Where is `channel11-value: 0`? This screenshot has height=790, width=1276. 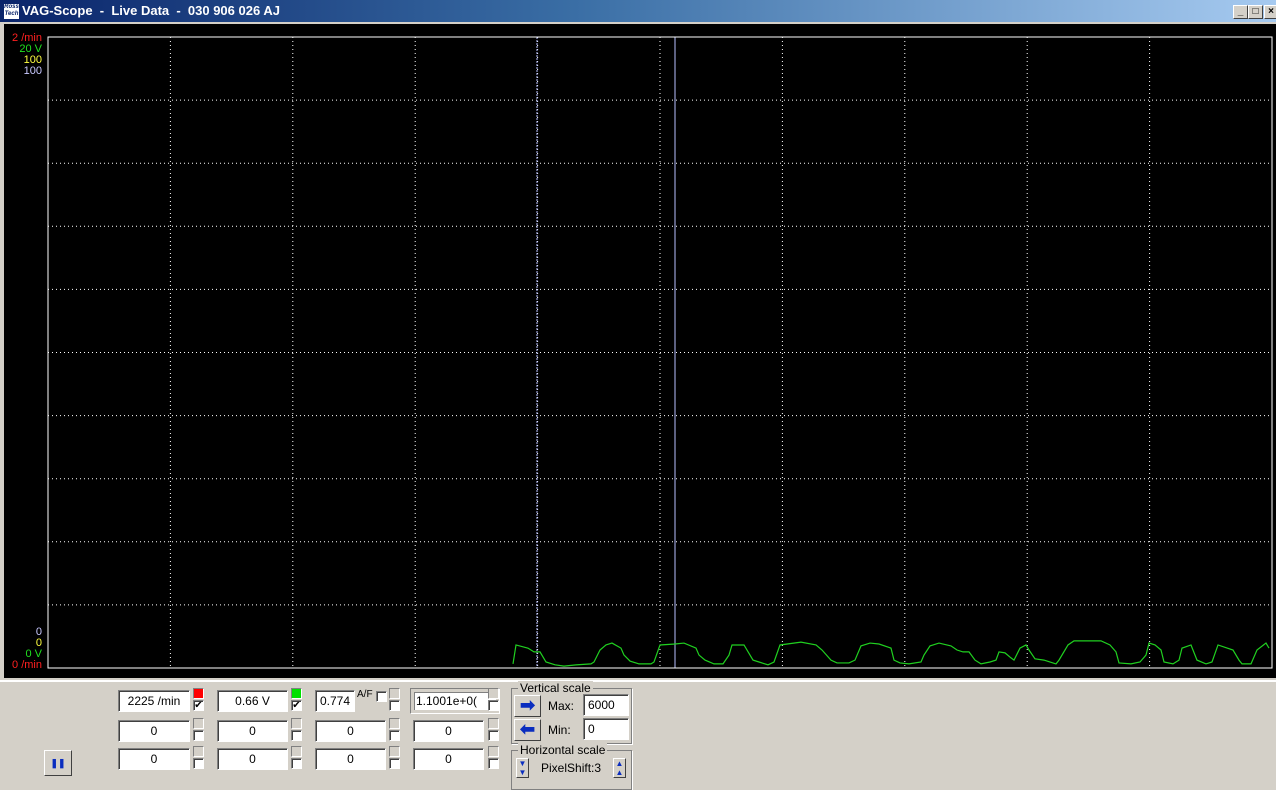
channel11-value: 0 is located at coordinates (350, 759).